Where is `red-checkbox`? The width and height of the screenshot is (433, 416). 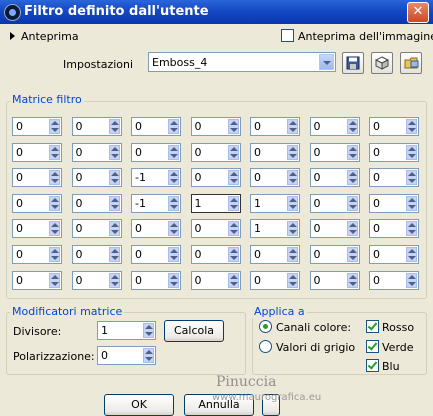 red-checkbox is located at coordinates (372, 326).